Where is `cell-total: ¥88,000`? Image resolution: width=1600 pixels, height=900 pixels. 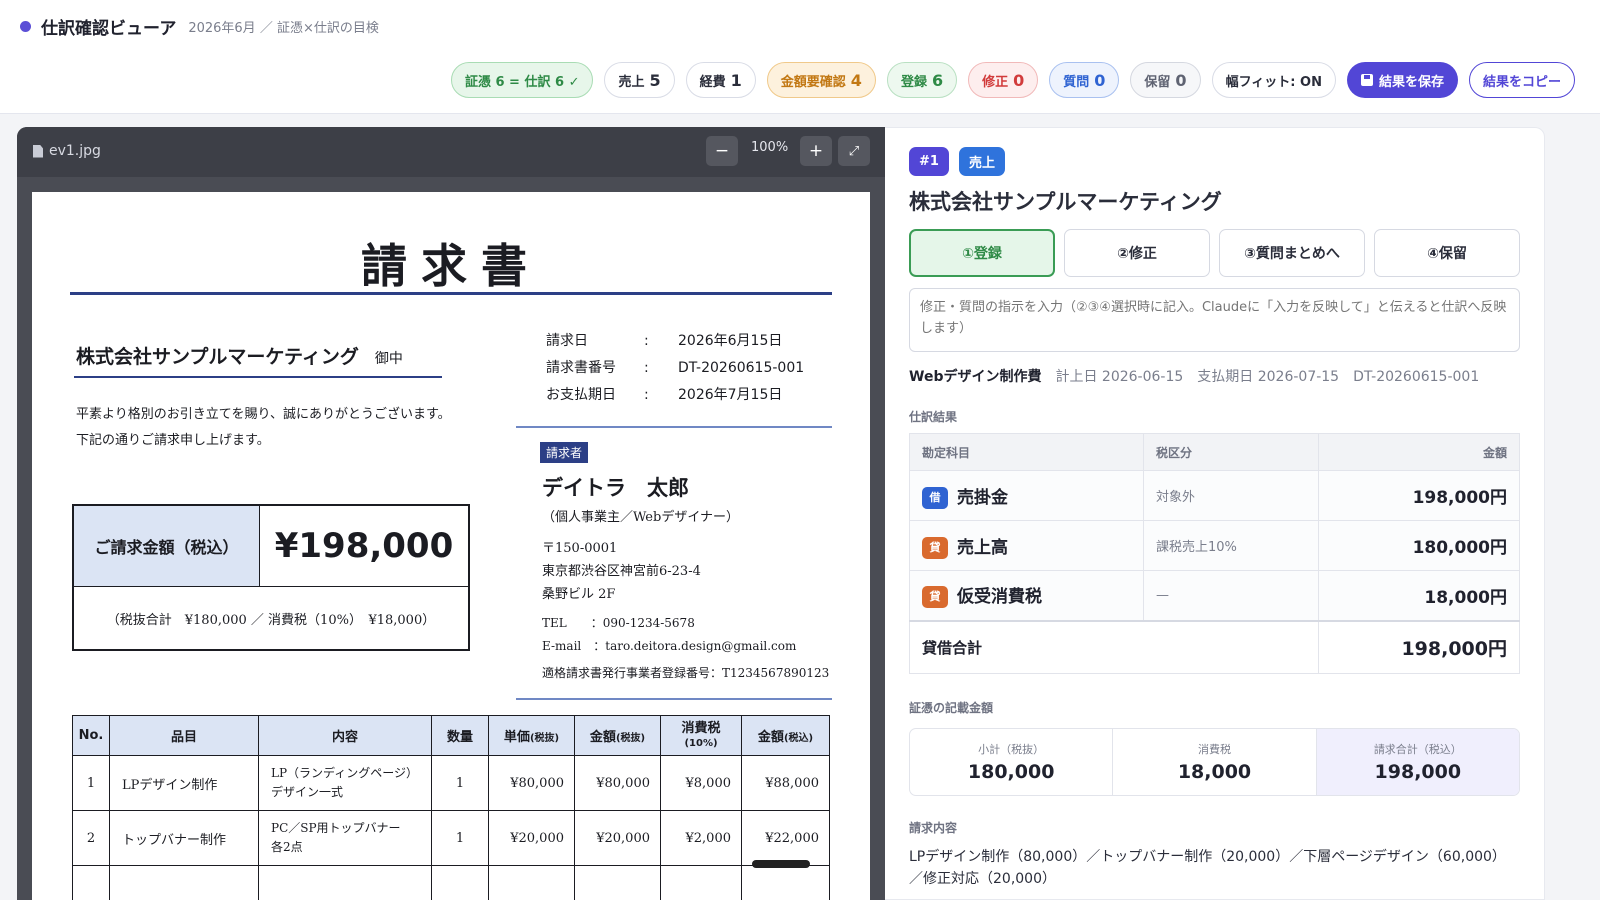 cell-total: ¥88,000 is located at coordinates (785, 783).